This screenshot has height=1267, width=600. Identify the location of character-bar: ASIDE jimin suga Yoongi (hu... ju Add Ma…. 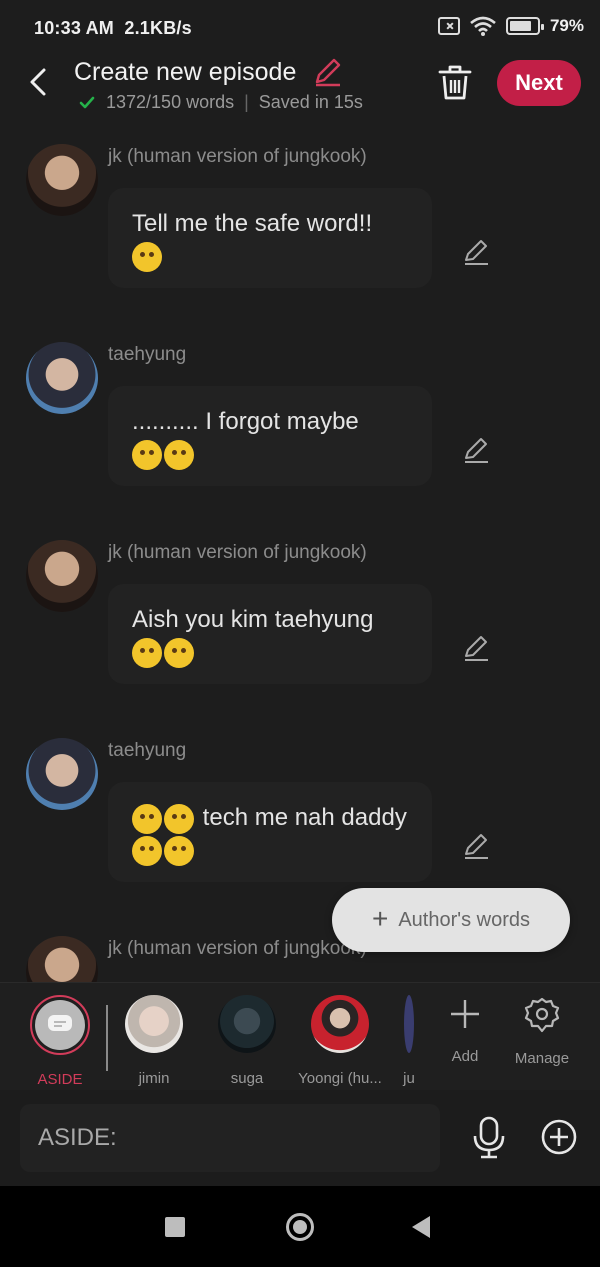
(300, 1036).